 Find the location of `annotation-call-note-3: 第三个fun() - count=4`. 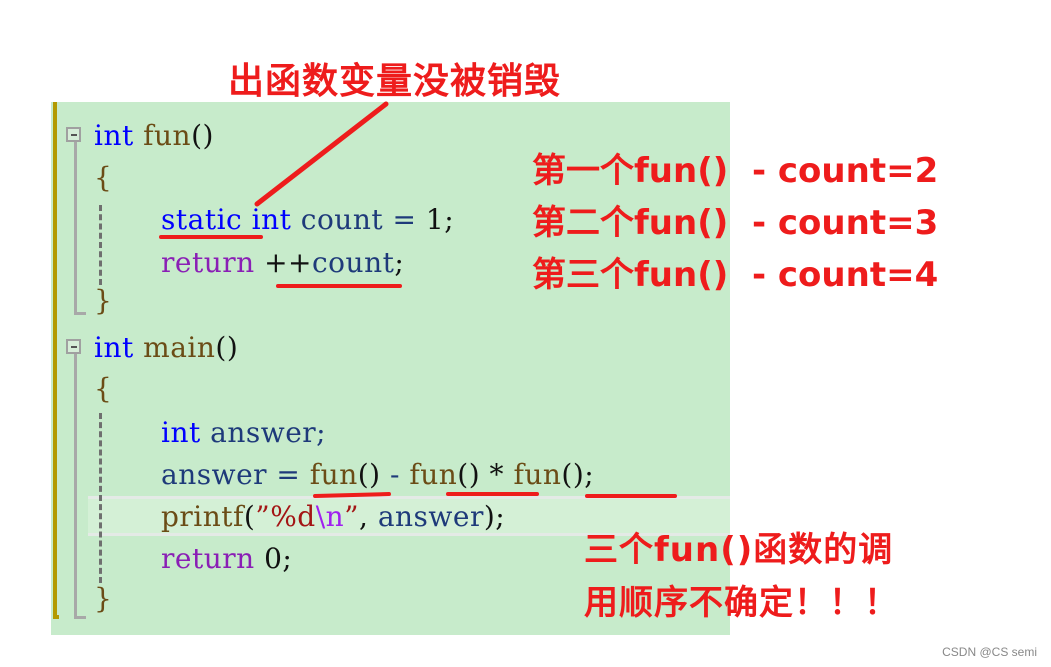

annotation-call-note-3: 第三个fun() - count=4 is located at coordinates (735, 275).